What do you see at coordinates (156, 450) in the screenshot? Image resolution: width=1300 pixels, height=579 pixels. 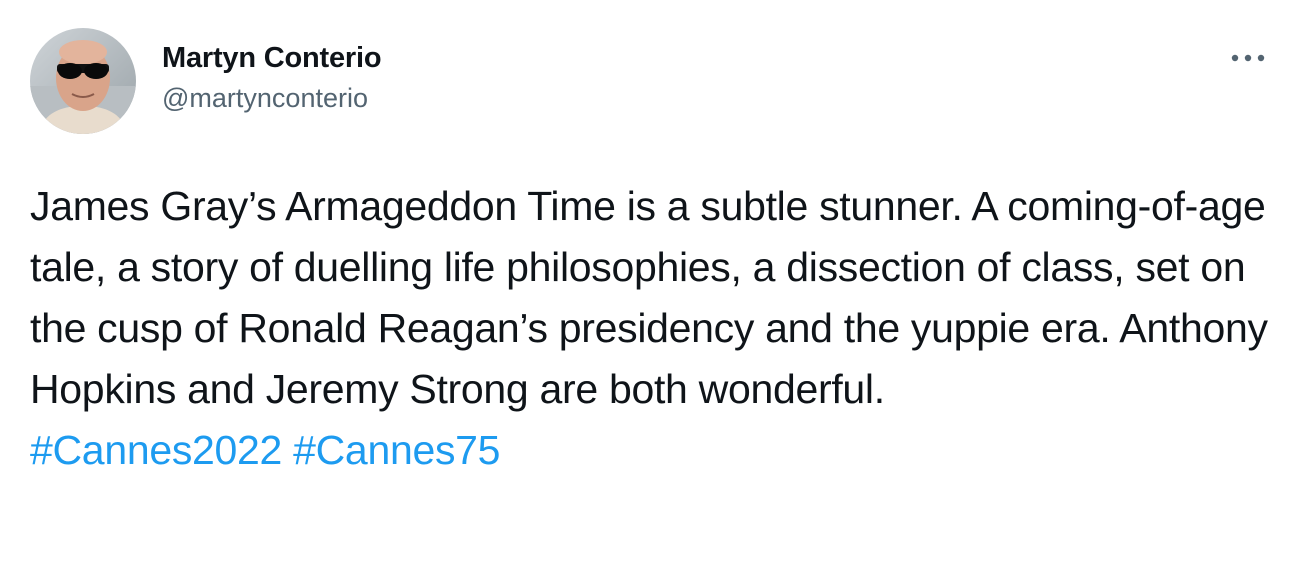 I see `hashtag-link: #Cannes2022` at bounding box center [156, 450].